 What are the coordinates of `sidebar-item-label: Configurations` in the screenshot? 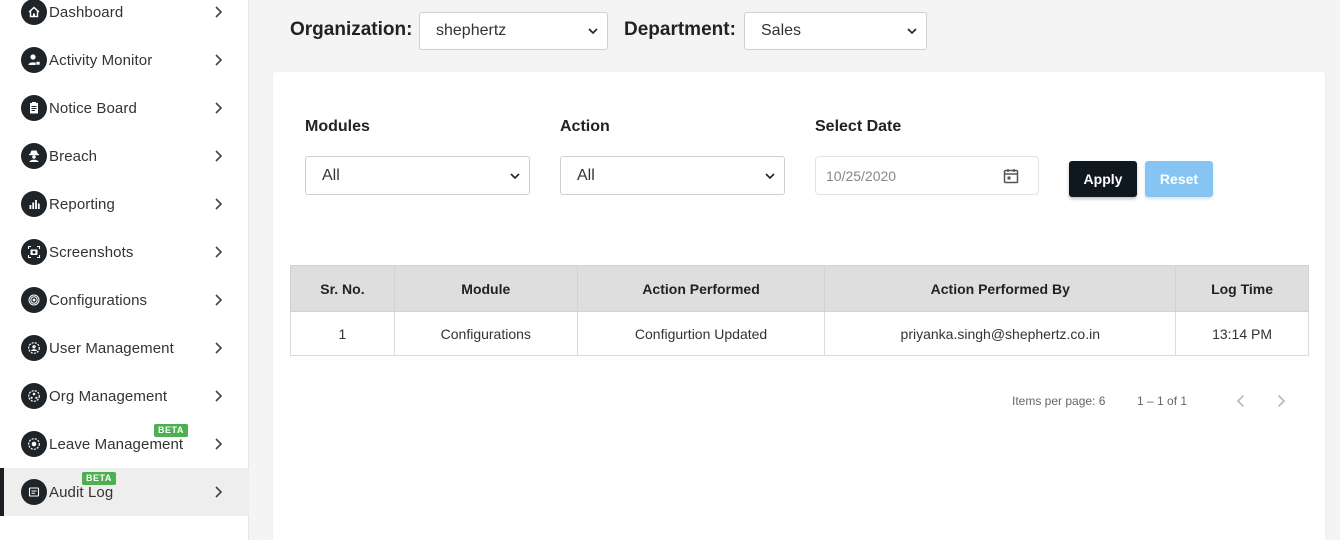 It's located at (98, 300).